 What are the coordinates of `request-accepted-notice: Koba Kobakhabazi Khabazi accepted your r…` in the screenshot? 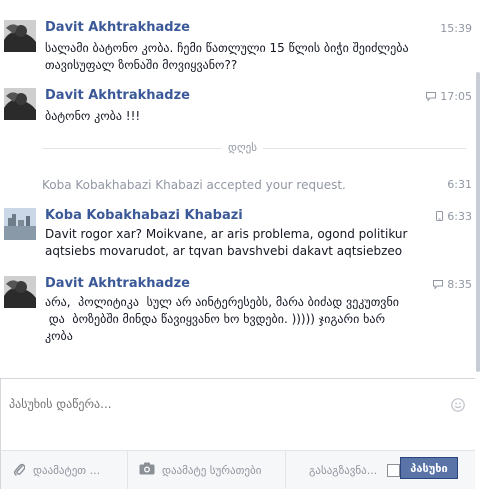 It's located at (194, 185).